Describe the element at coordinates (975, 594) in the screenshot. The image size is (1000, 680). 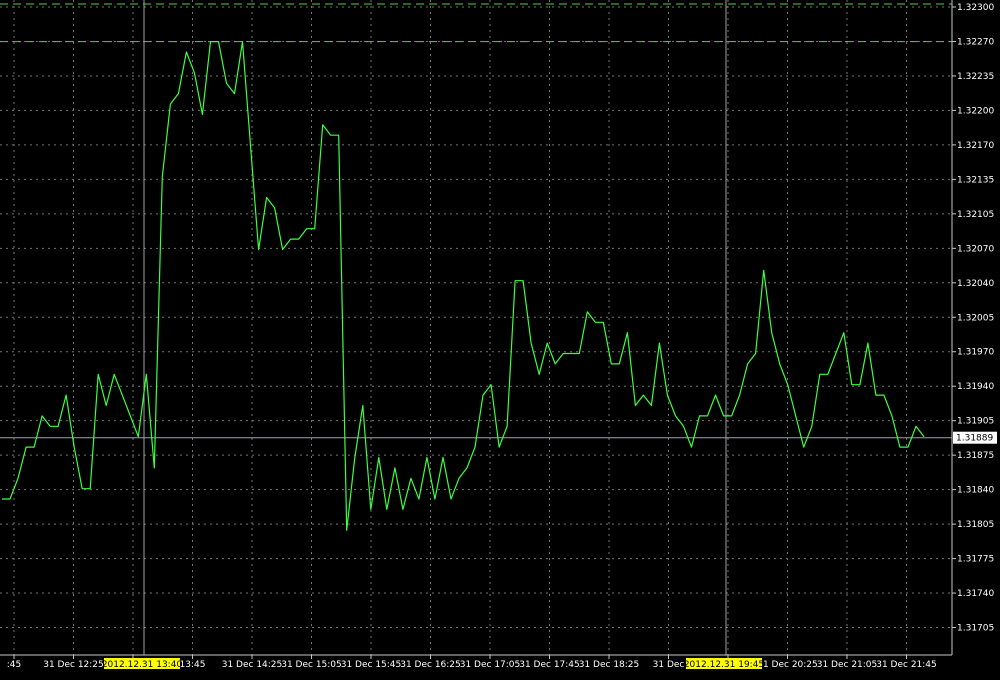
I see `y-tick-label: 1.31740` at that location.